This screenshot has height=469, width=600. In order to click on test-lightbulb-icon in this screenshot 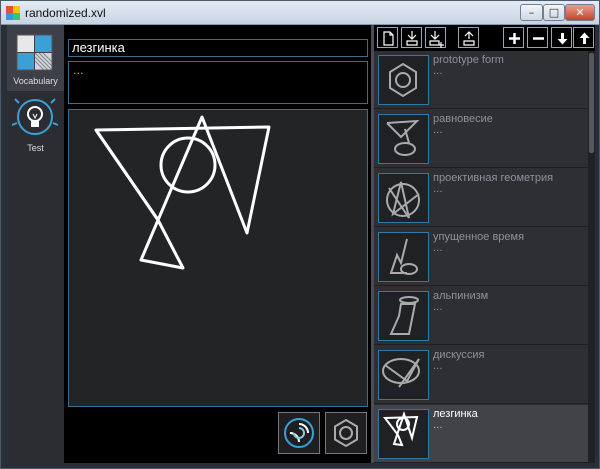, I will do `click(35, 116)`.